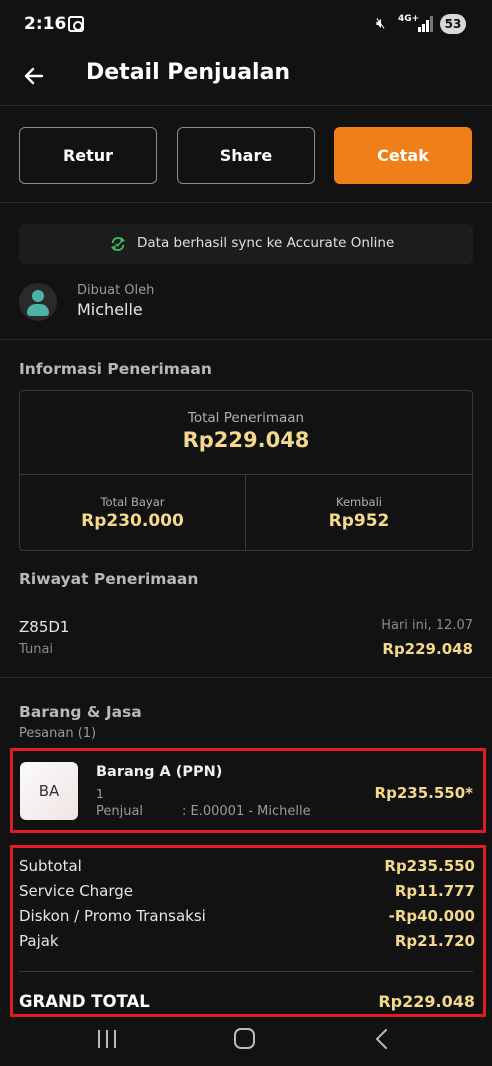 The image size is (492, 1066). Describe the element at coordinates (426, 24) in the screenshot. I see `signal-icon` at that location.